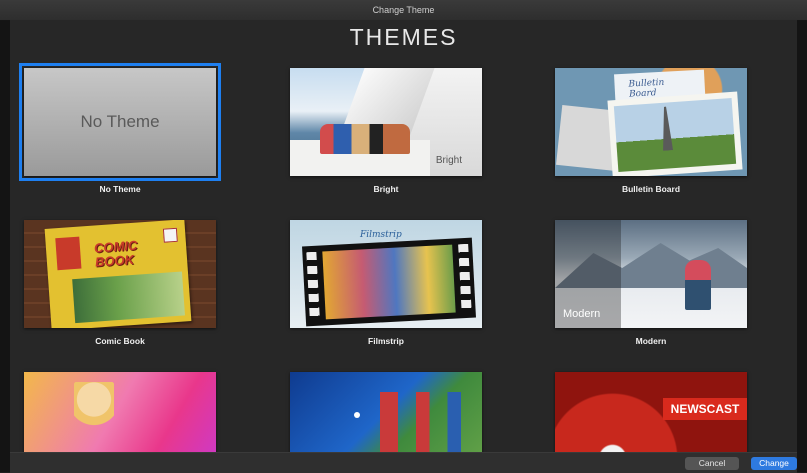 The width and height of the screenshot is (807, 473). What do you see at coordinates (386, 341) in the screenshot?
I see `theme-caption: Filmstrip` at bounding box center [386, 341].